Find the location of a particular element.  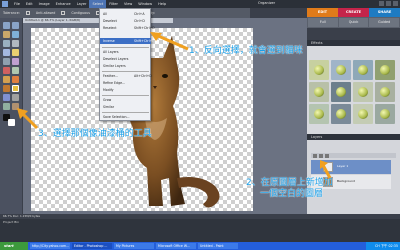

adjustment-layer-icon is located at coordinates (321, 155).